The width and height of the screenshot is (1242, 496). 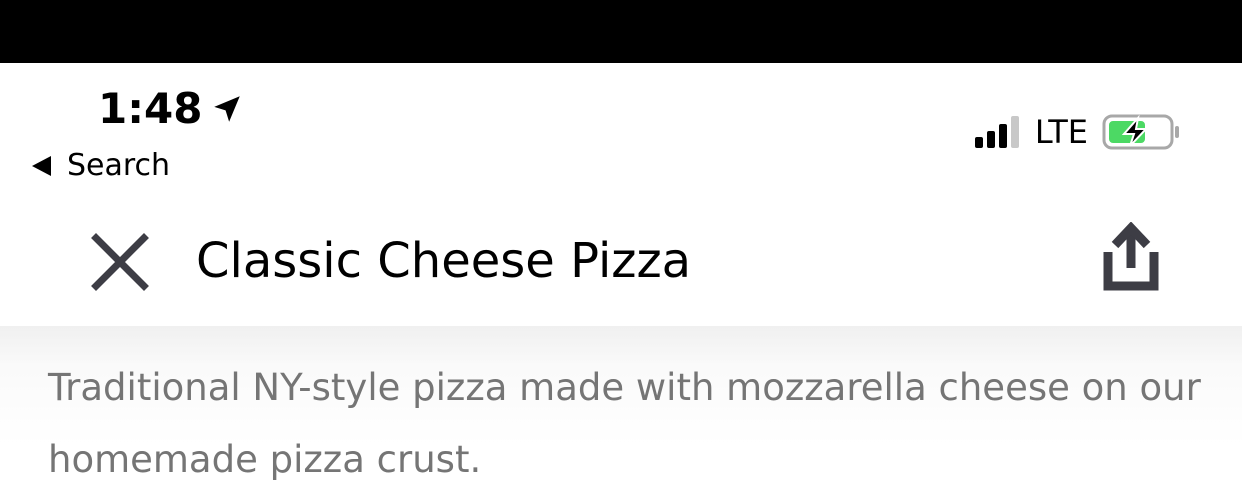 What do you see at coordinates (227, 109) in the screenshot?
I see `location-arrow-icon` at bounding box center [227, 109].